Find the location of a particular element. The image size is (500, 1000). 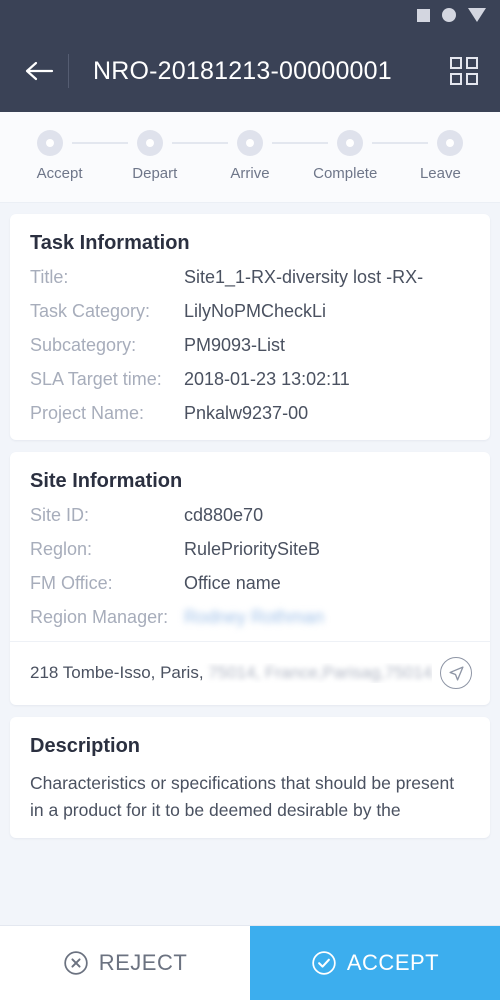

navigate-arrow-icon is located at coordinates (456, 673).